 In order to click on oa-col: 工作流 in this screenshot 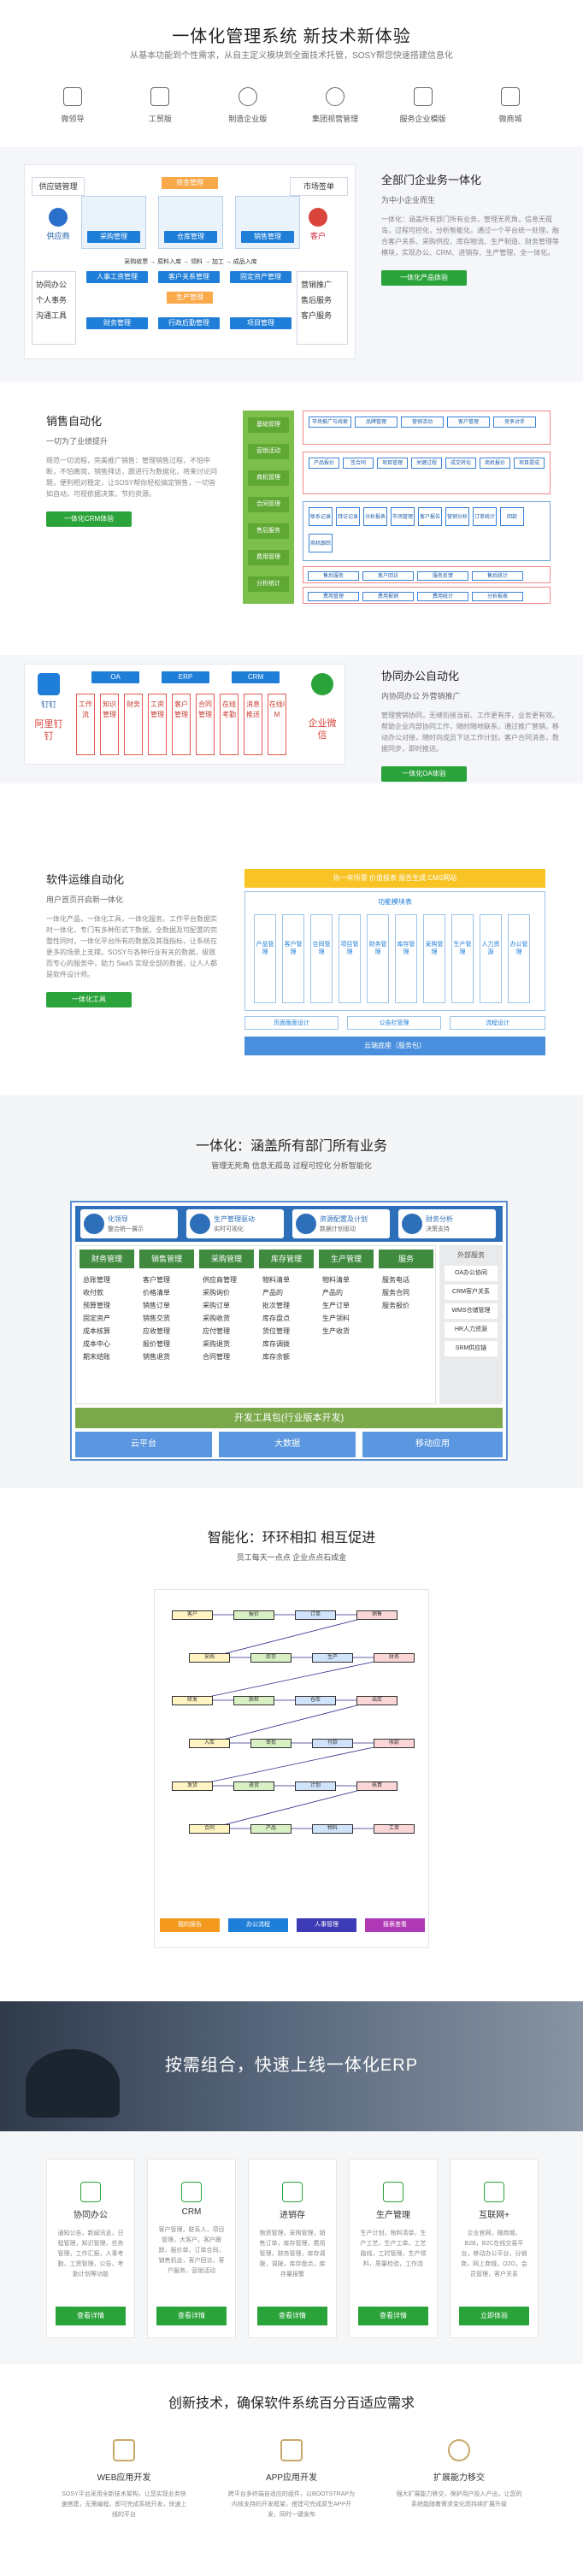, I will do `click(85, 724)`.